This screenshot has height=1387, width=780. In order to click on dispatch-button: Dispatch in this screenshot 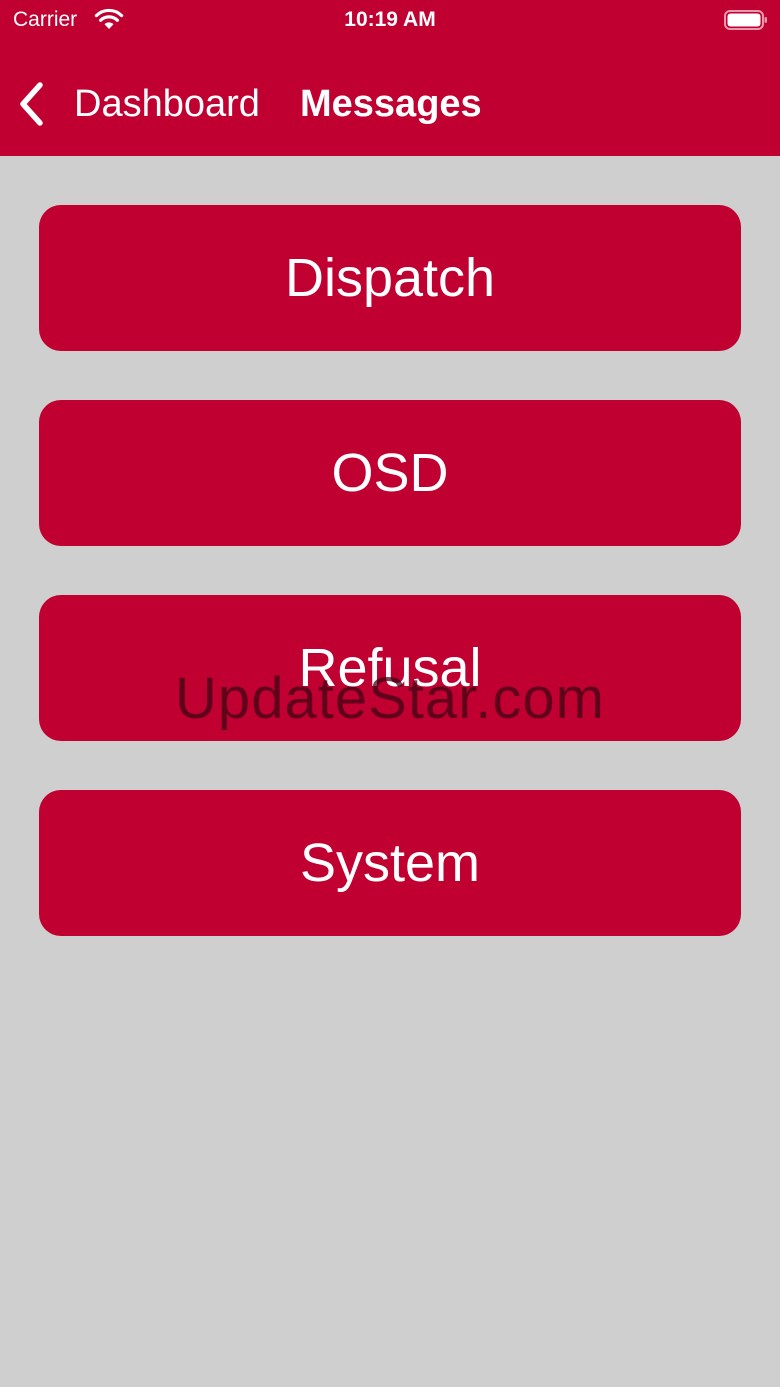, I will do `click(390, 278)`.